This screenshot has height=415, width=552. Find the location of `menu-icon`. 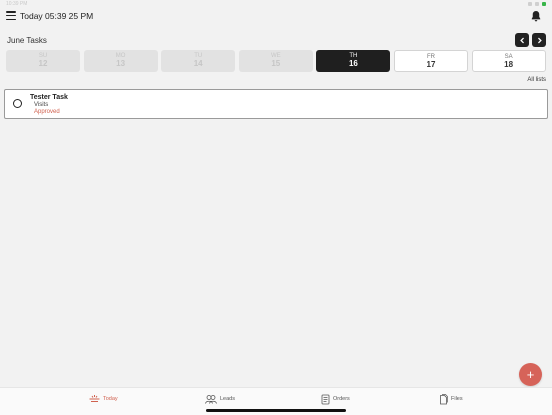

menu-icon is located at coordinates (11, 16).